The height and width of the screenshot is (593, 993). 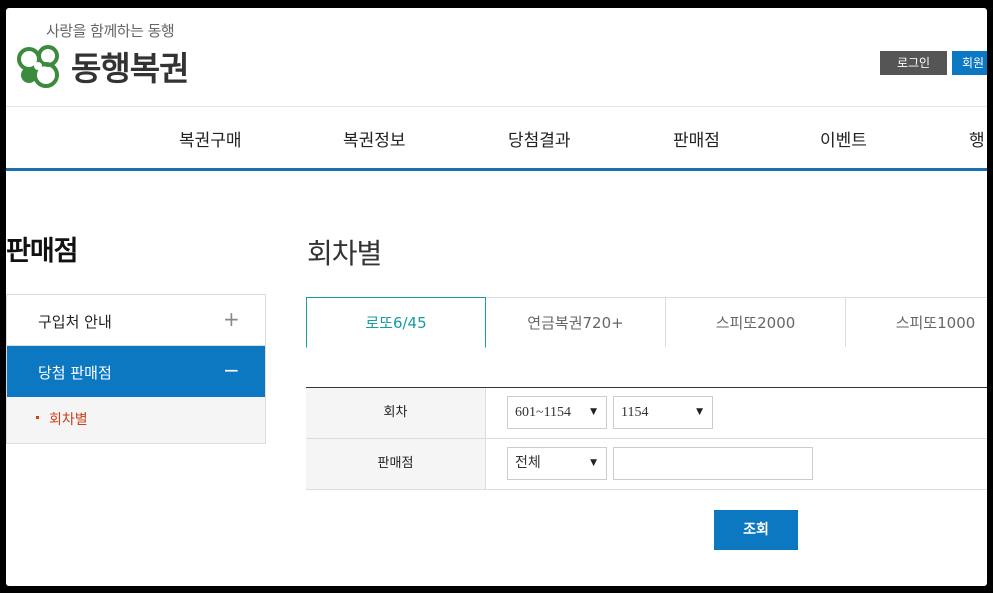 I want to click on sidebar-item-label: 구입처 안내, so click(x=75, y=322).